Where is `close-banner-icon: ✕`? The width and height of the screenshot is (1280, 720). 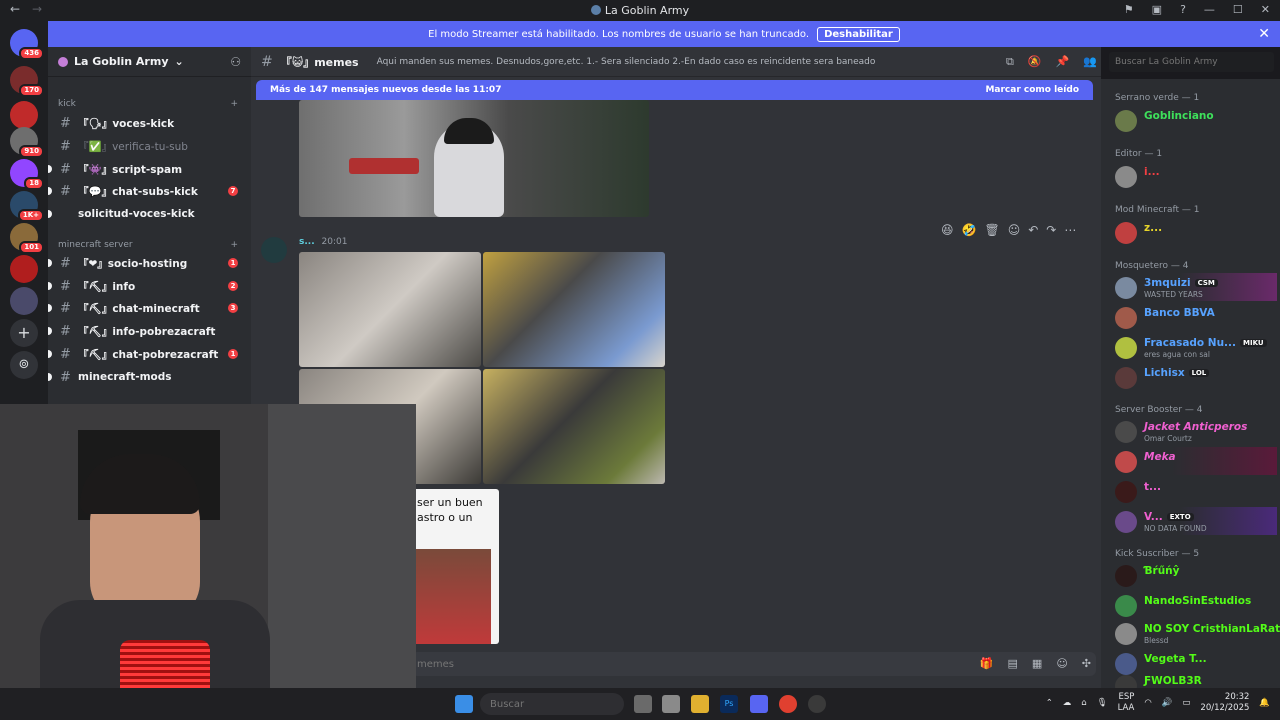
close-banner-icon: ✕ is located at coordinates (1264, 34).